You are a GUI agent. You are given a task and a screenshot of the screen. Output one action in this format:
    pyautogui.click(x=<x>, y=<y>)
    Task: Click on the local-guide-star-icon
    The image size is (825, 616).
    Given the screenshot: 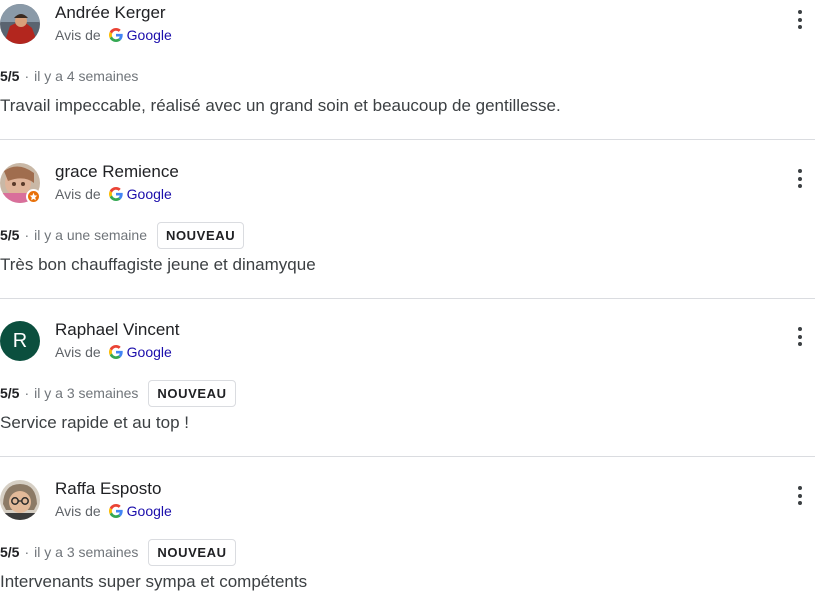 What is the action you would take?
    pyautogui.click(x=33, y=196)
    